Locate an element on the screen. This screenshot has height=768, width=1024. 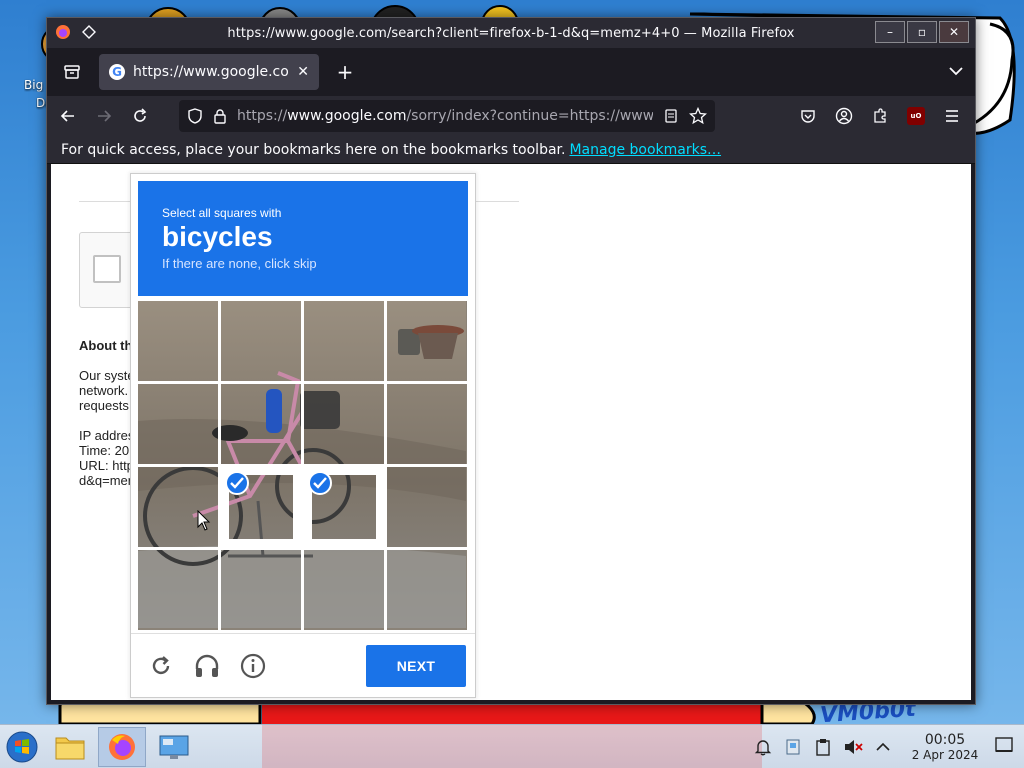
shield-icon is located at coordinates (195, 116).